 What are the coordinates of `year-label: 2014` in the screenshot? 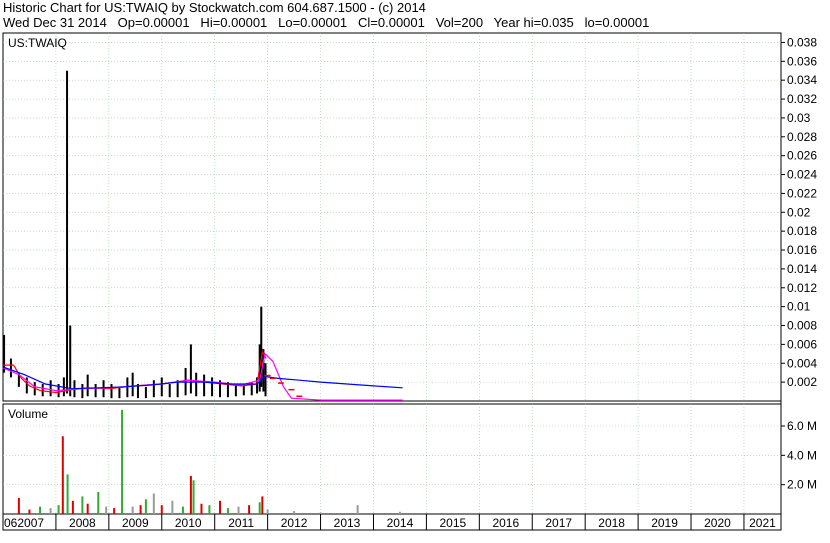 It's located at (400, 523).